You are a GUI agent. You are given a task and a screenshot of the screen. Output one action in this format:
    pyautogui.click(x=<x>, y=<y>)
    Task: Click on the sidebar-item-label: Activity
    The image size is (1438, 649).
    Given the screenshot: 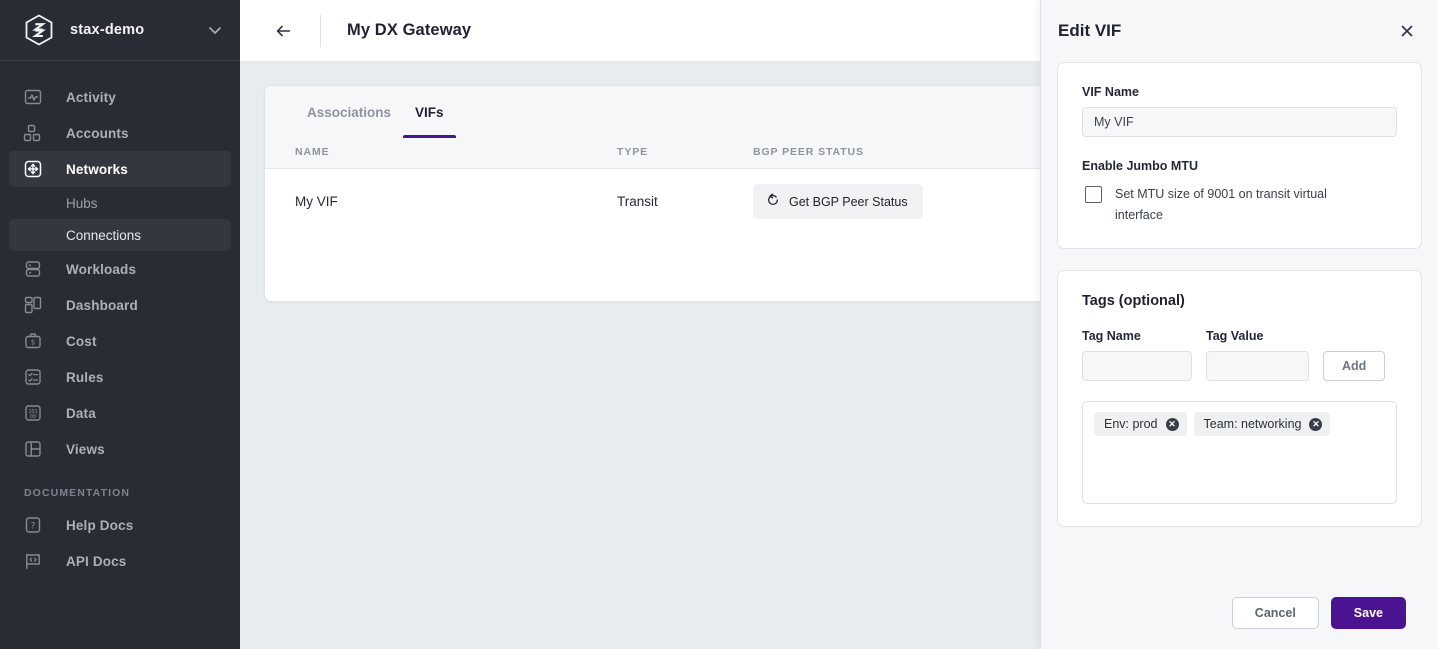 What is the action you would take?
    pyautogui.click(x=91, y=97)
    